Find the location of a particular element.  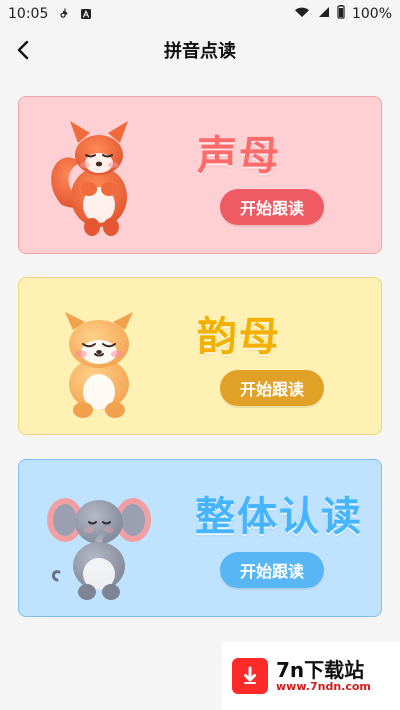

watermark: 7n下载站 www.7ndn.com is located at coordinates (311, 676).